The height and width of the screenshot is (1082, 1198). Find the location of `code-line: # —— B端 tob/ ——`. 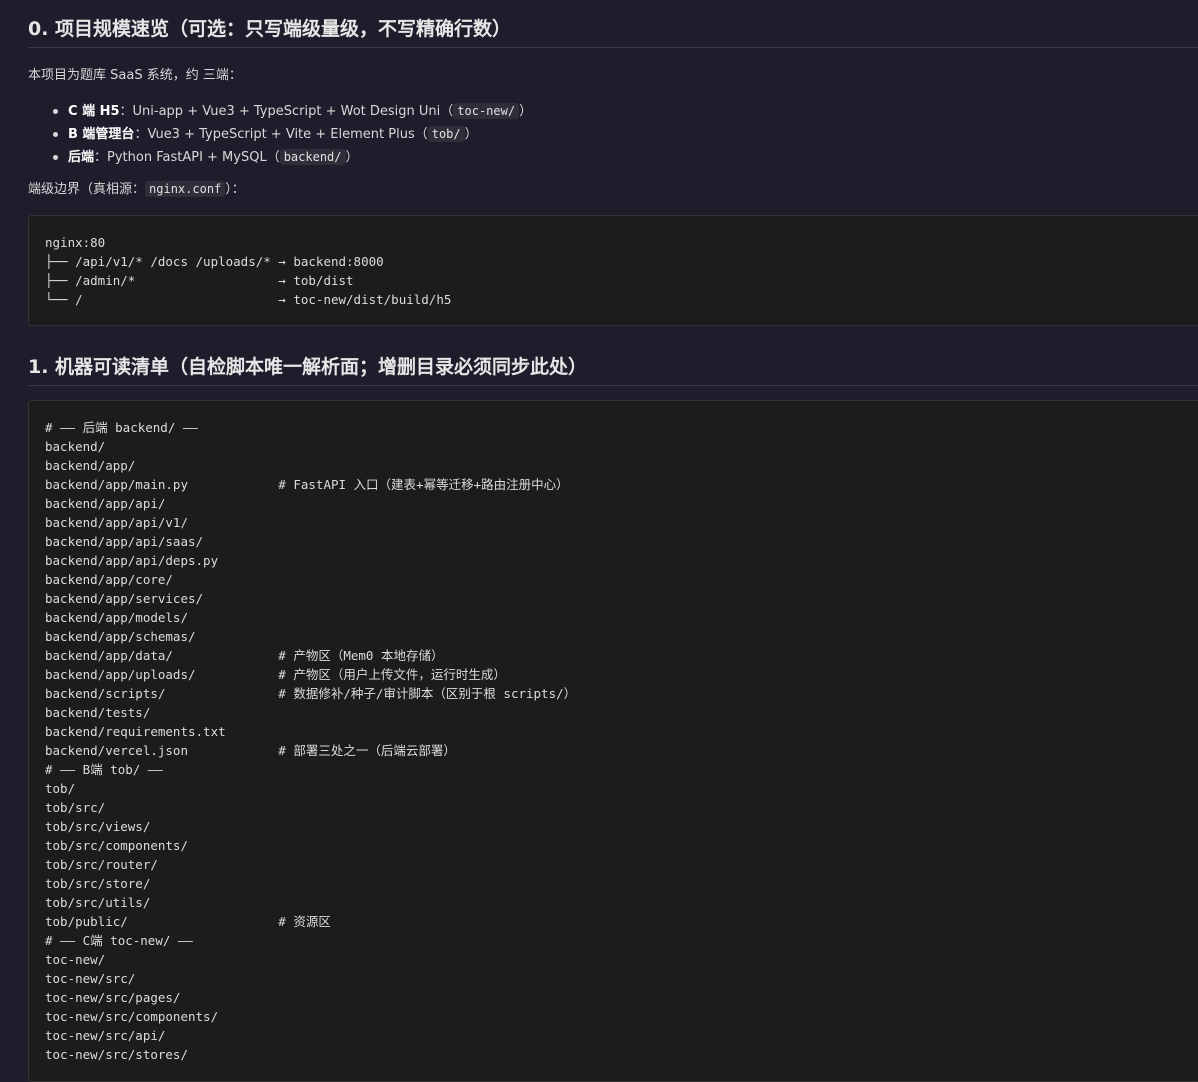

code-line: # —— B端 tob/ —— is located at coordinates (104, 769).